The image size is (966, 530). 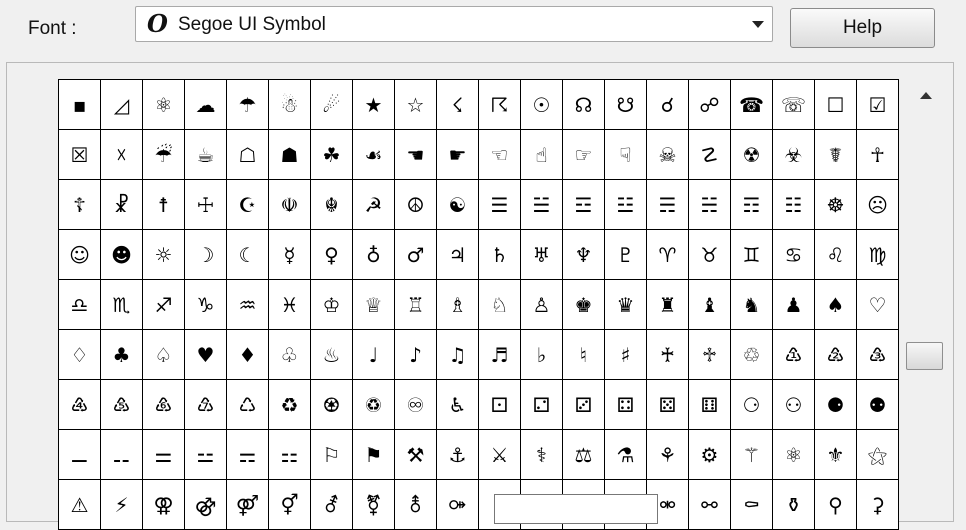 I want to click on character-cell: ⚯, so click(x=710, y=505).